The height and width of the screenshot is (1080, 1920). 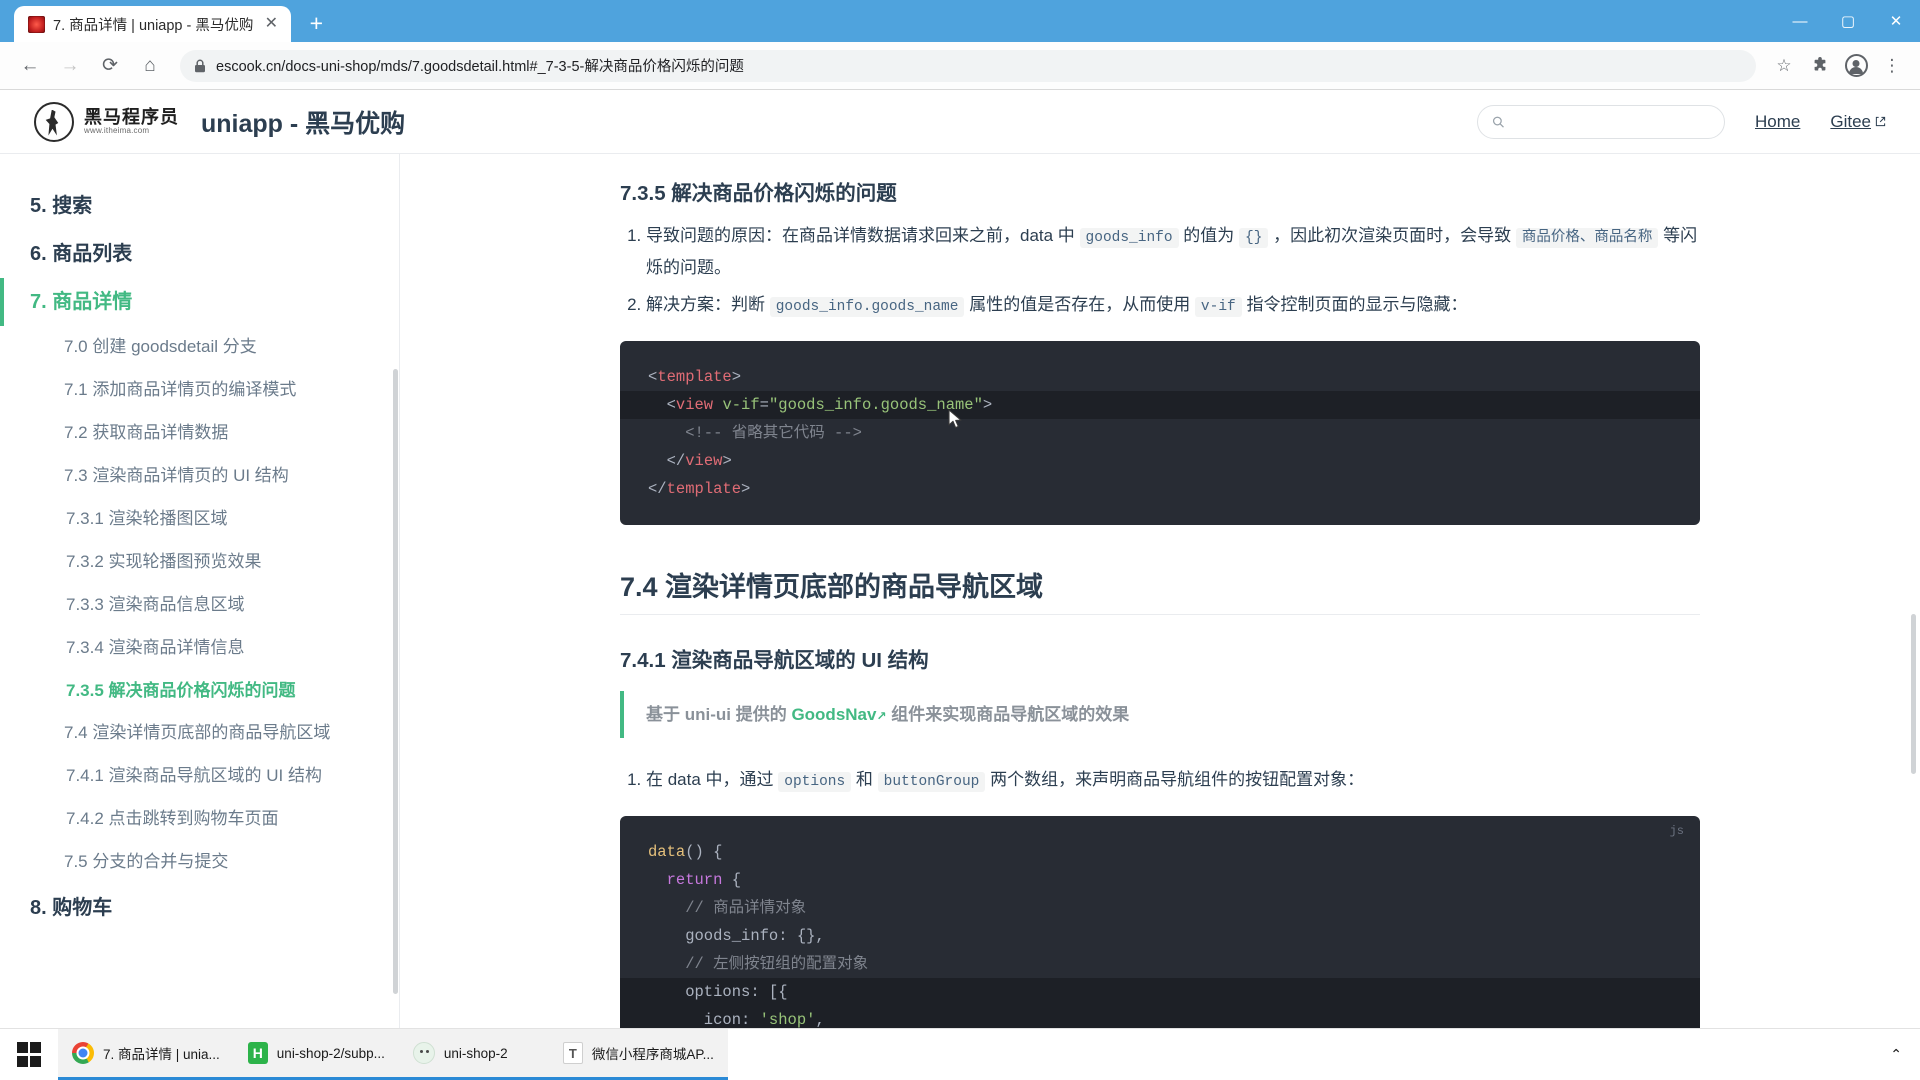 I want to click on browser-tab: 7. 商品详情 | uniapp - 黑马优购 ✕, so click(x=153, y=24).